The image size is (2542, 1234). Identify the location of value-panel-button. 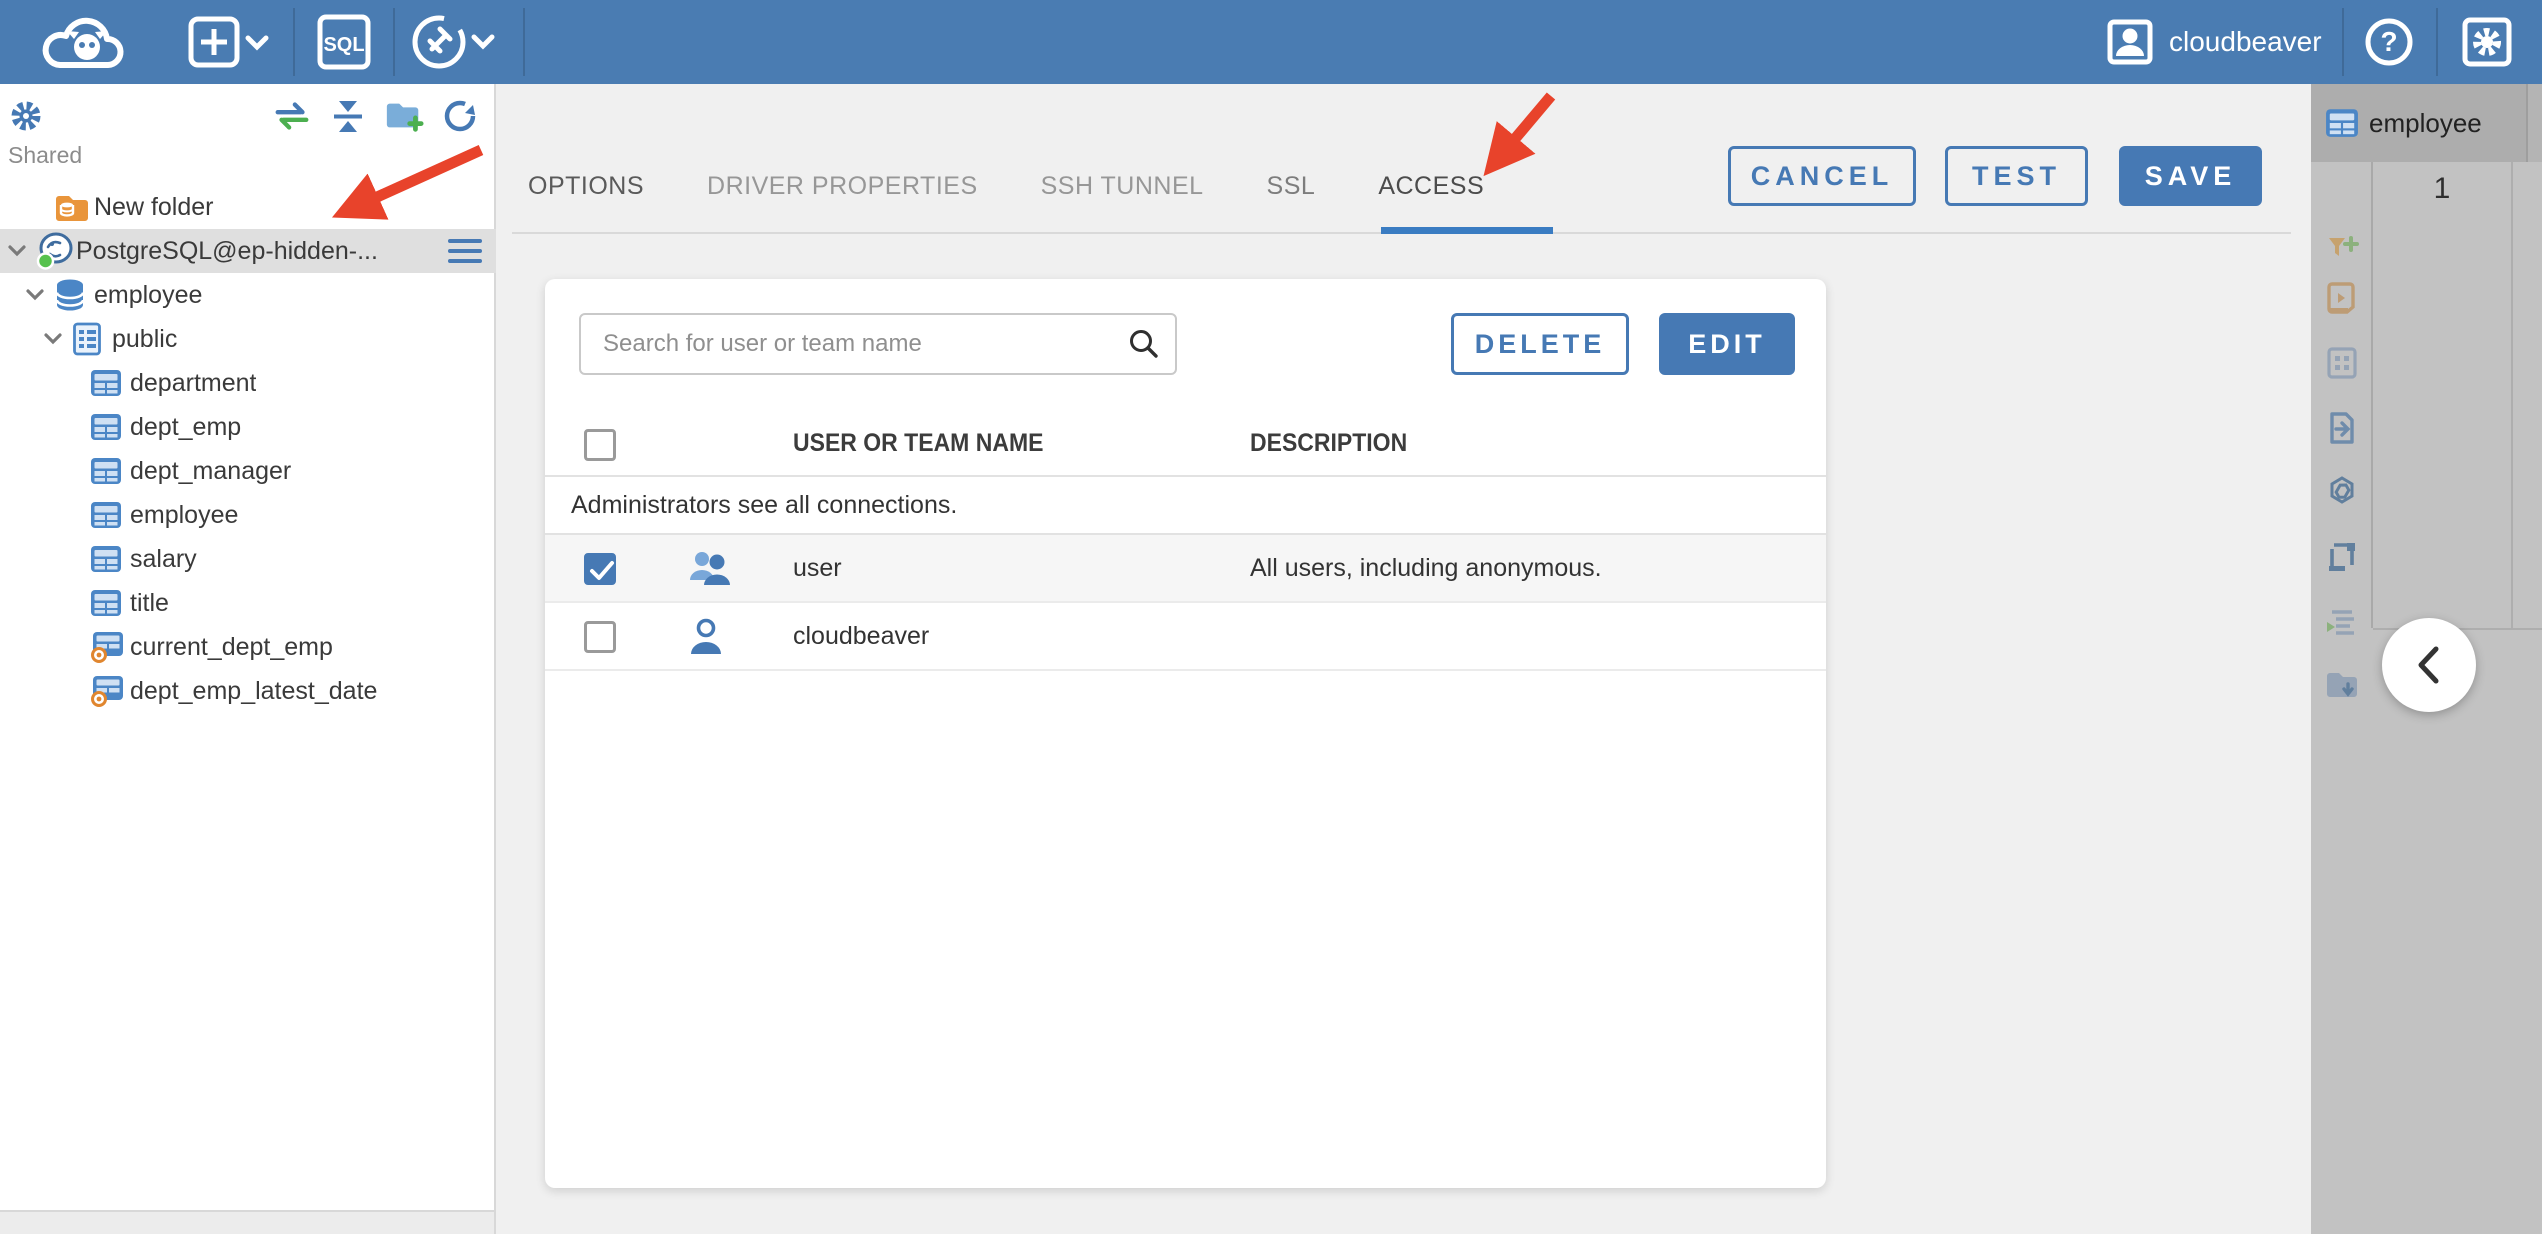
(2342, 557).